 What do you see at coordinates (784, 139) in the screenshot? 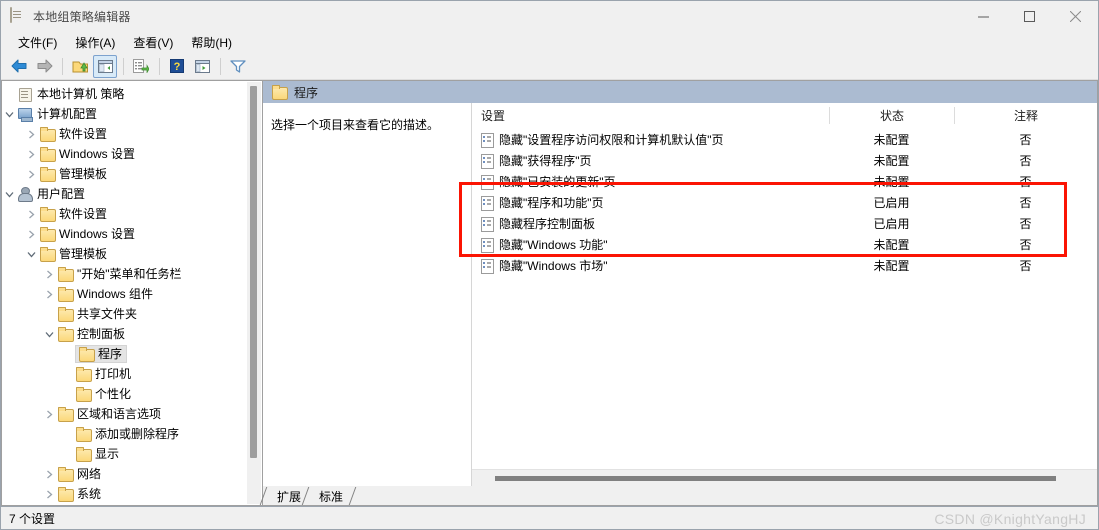
I see `table-row: 隐藏"设置程序访问权限和计算机默认值"页 未配置 否` at bounding box center [784, 139].